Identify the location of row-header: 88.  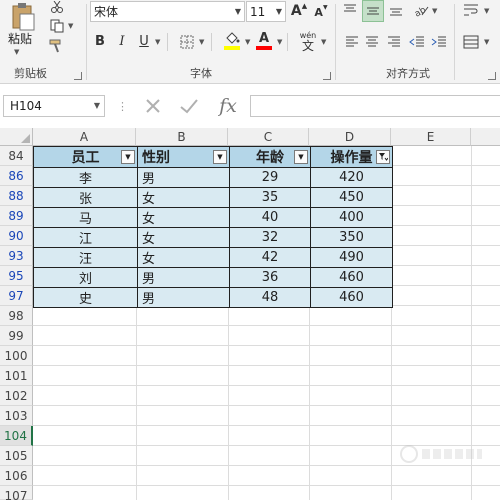
(16, 196).